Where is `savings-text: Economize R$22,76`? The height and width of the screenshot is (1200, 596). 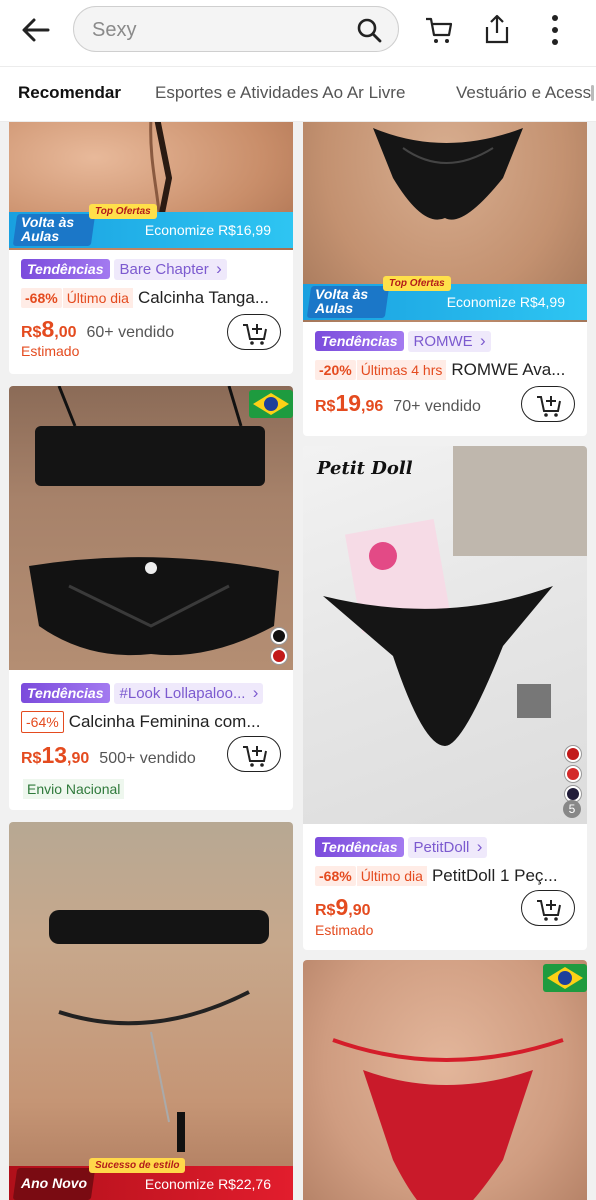
savings-text: Economize R$22,76 is located at coordinates (207, 1184).